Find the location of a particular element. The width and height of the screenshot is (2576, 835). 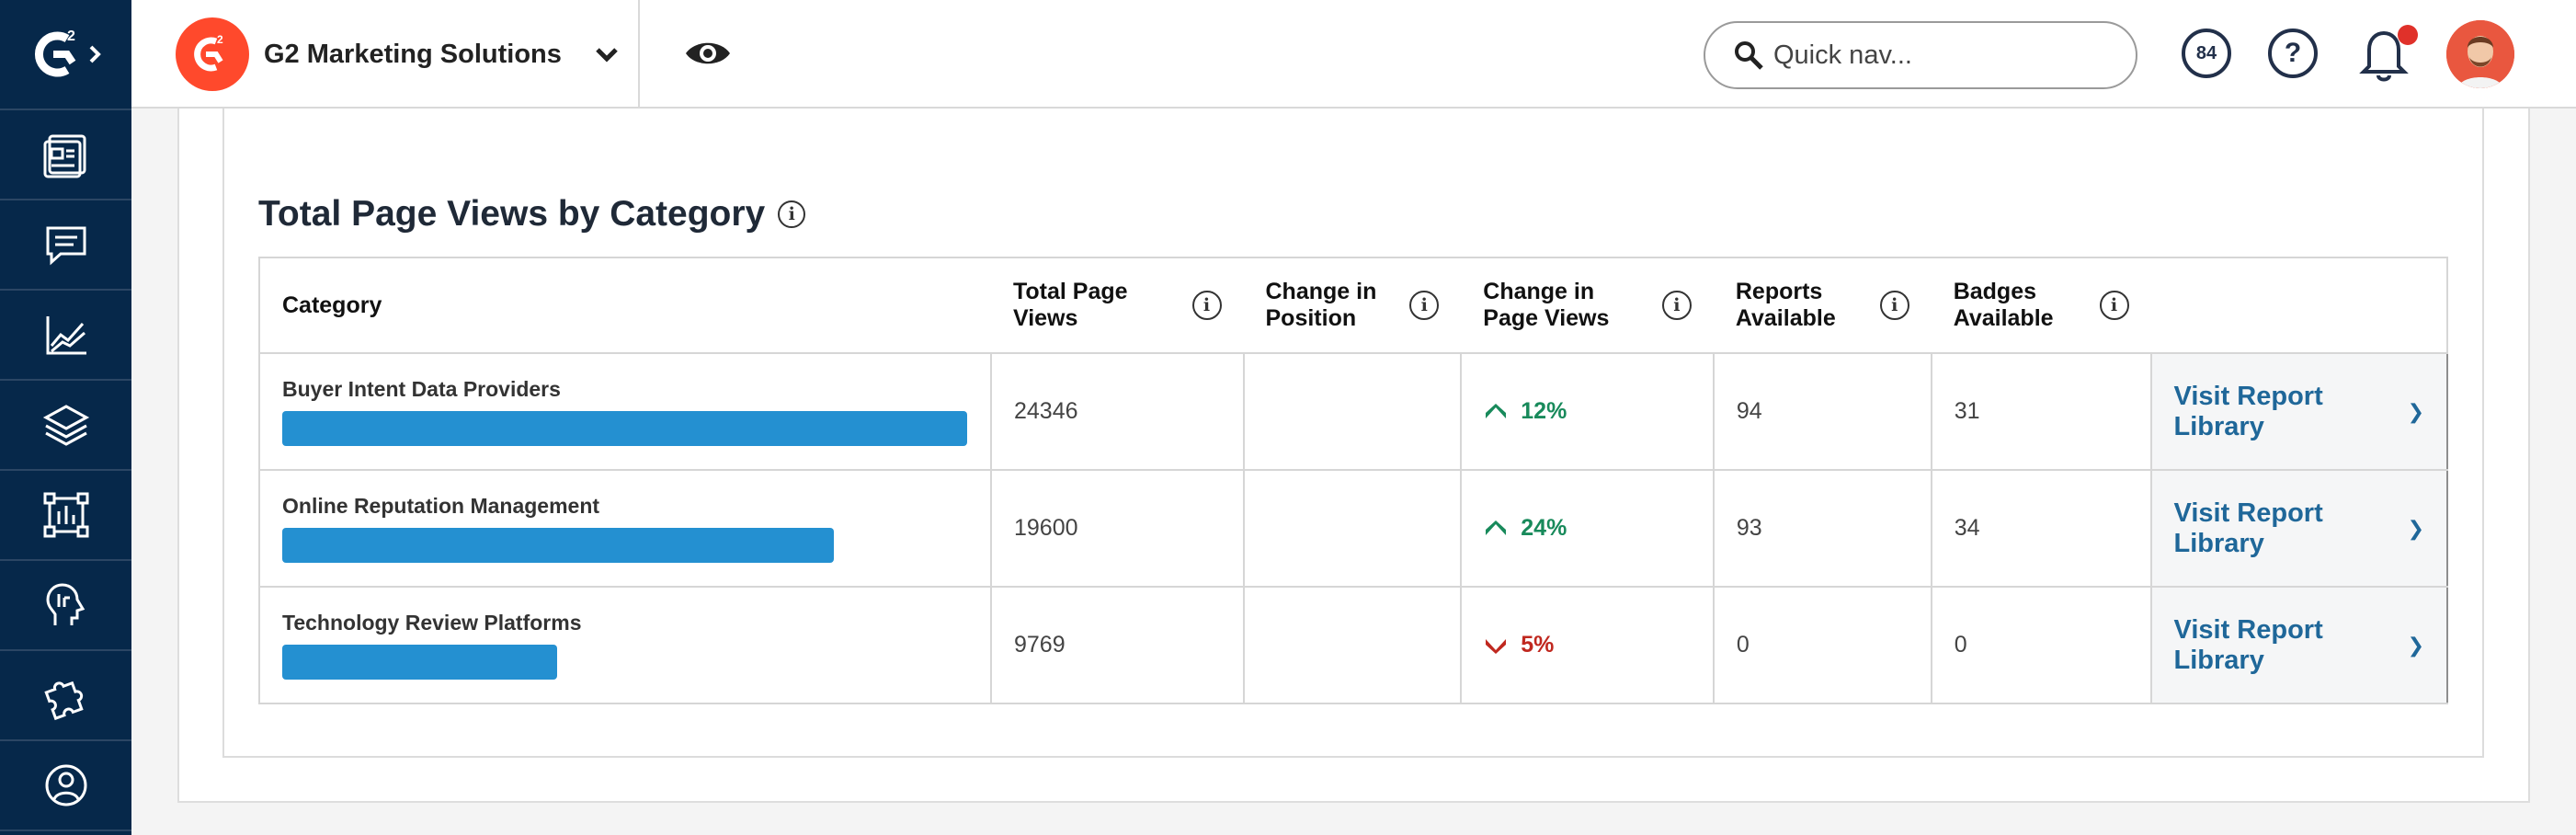

quick-nav-search is located at coordinates (1920, 55).